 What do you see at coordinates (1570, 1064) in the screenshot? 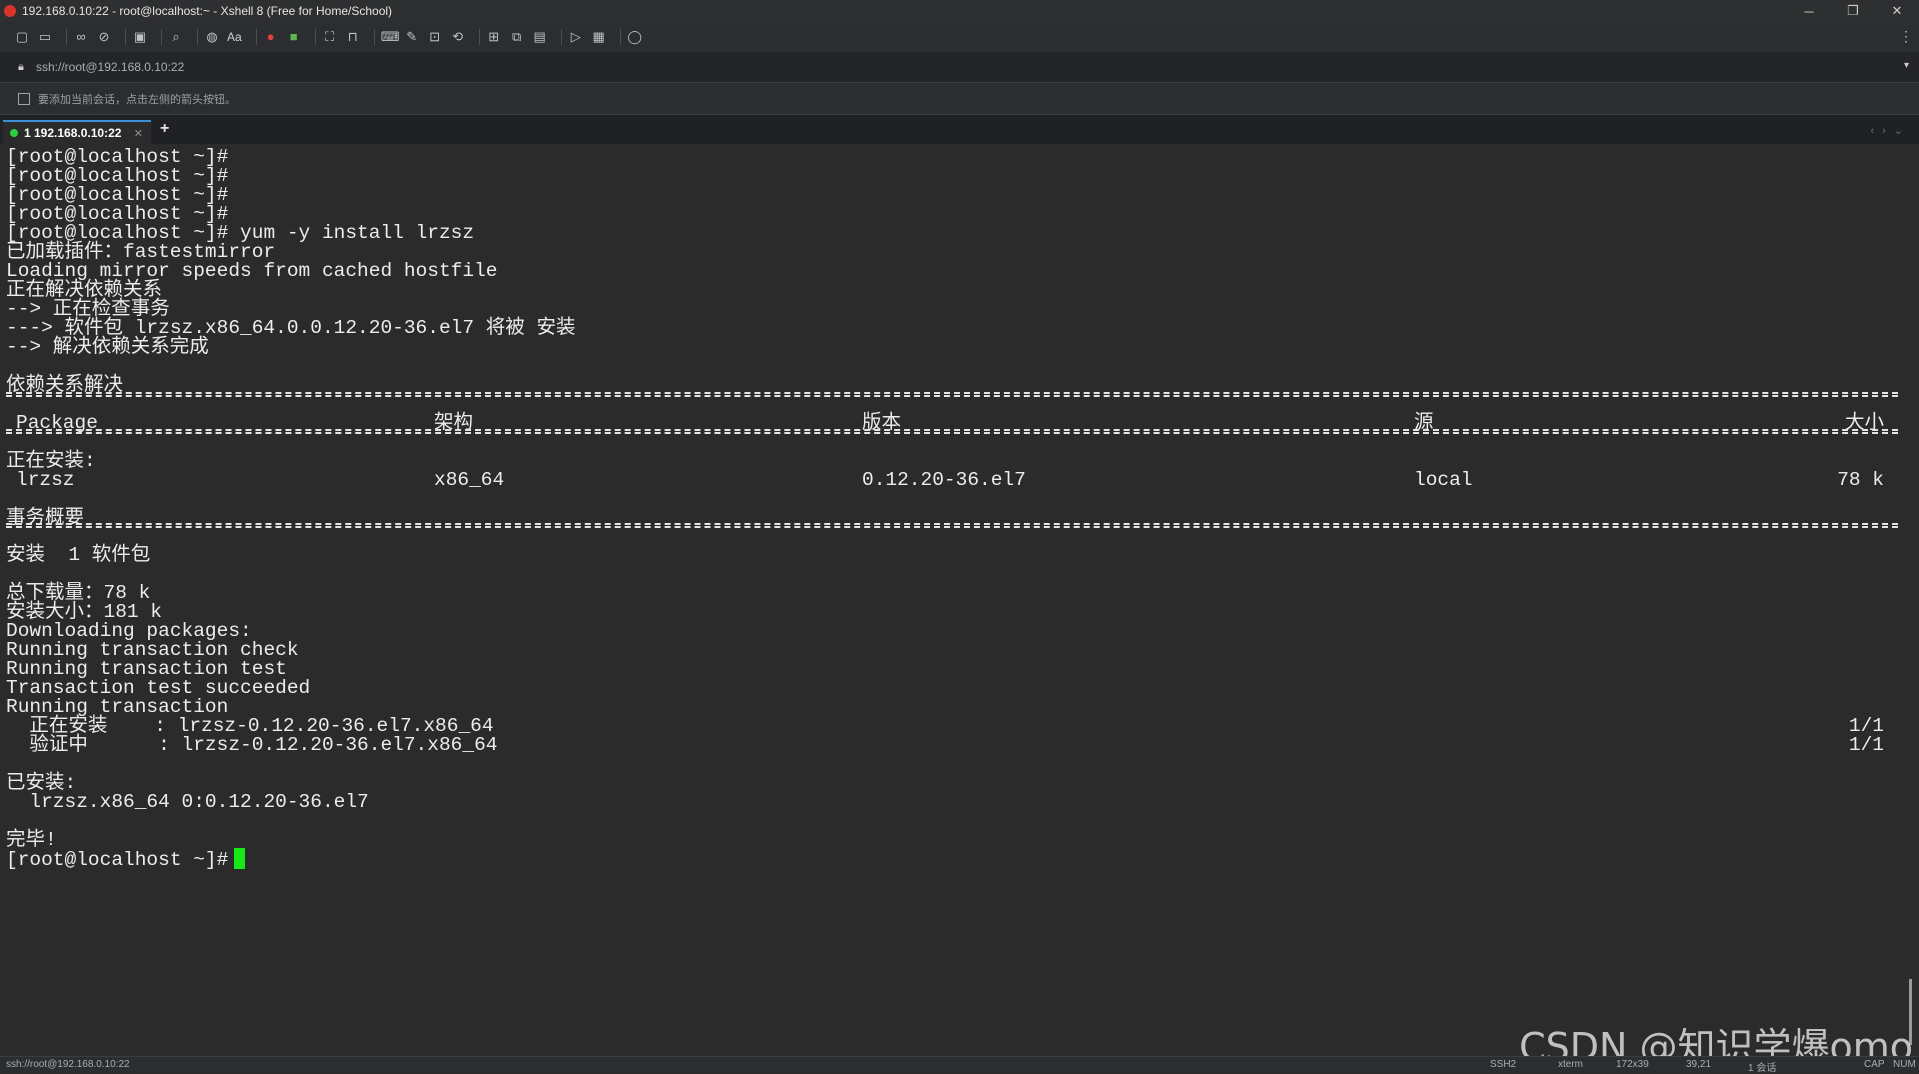
I see `status-term: xterm` at bounding box center [1570, 1064].